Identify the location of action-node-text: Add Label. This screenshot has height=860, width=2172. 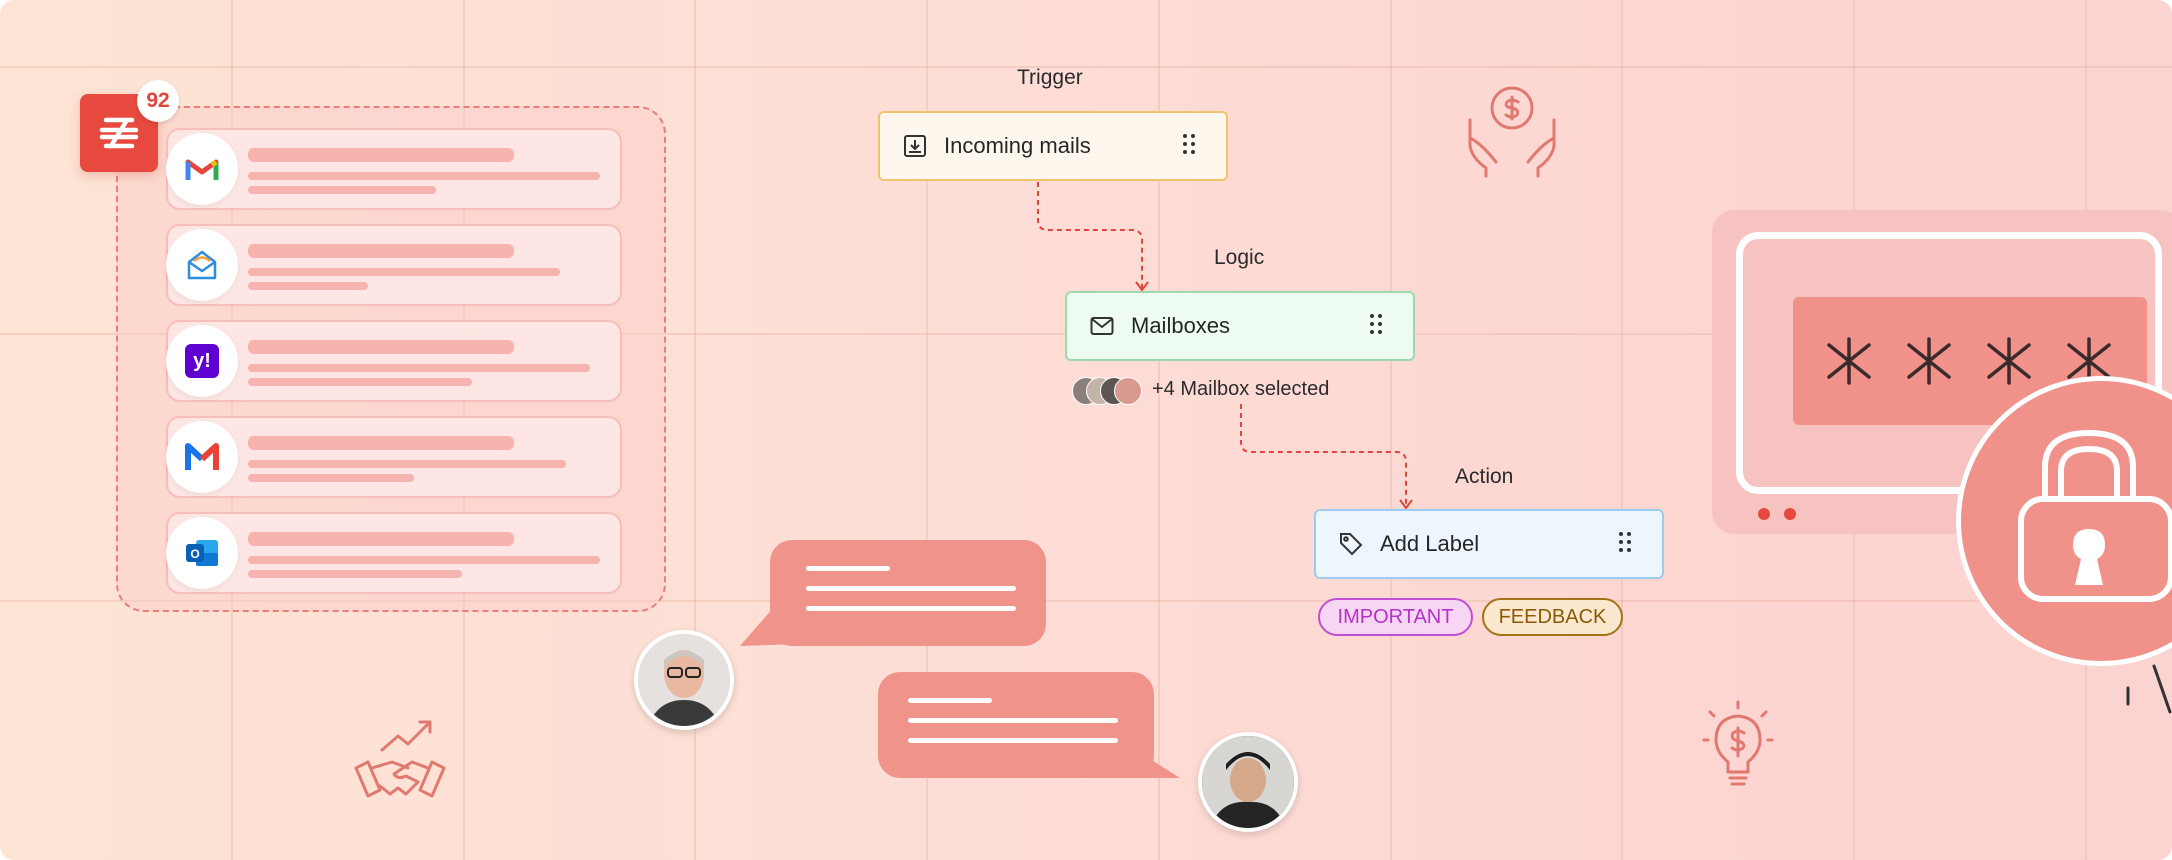
(1430, 543).